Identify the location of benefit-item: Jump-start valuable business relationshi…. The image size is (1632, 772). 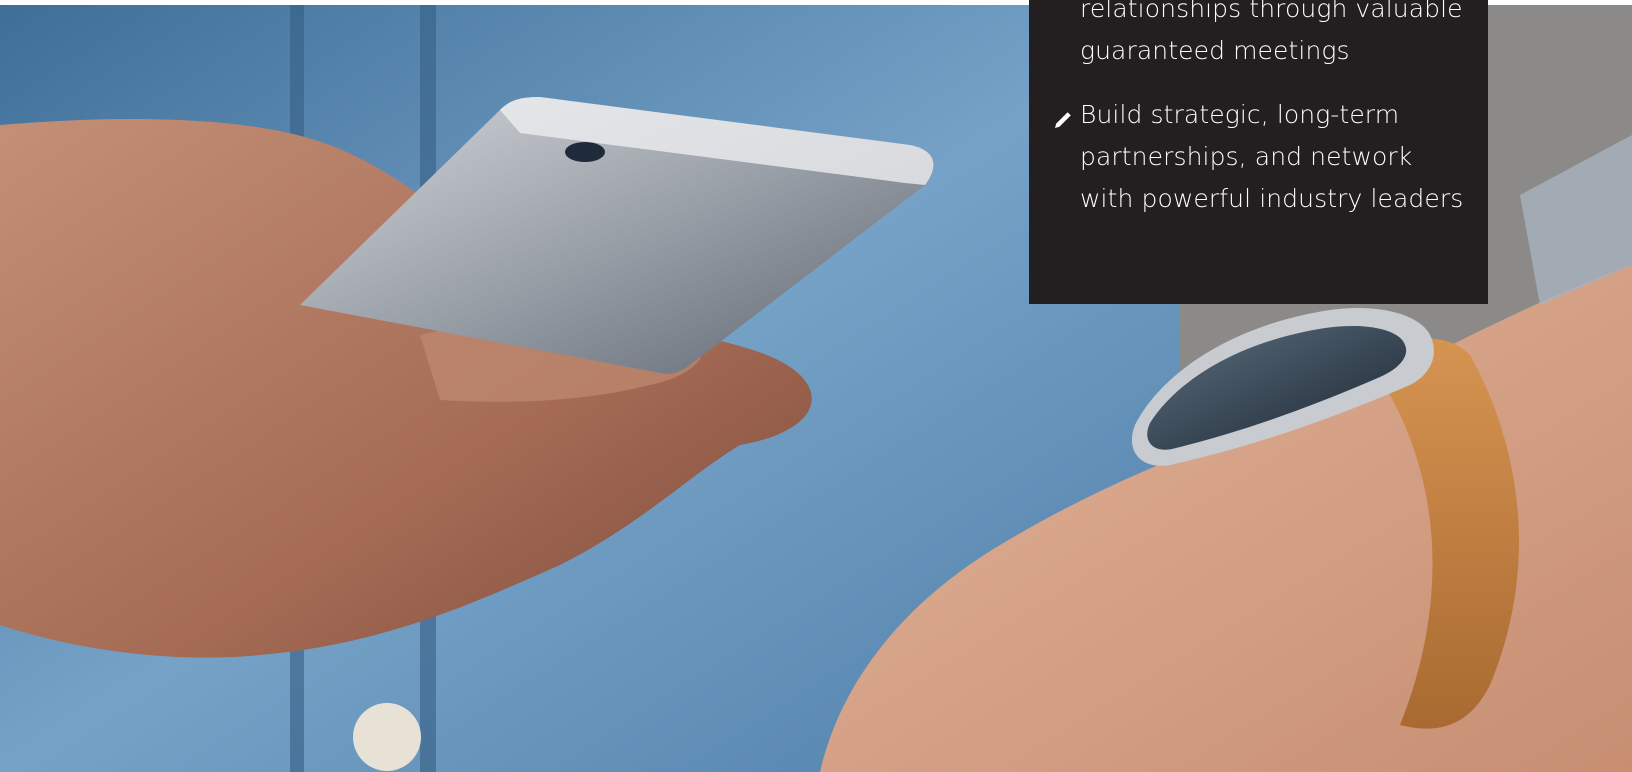
(1260, 36).